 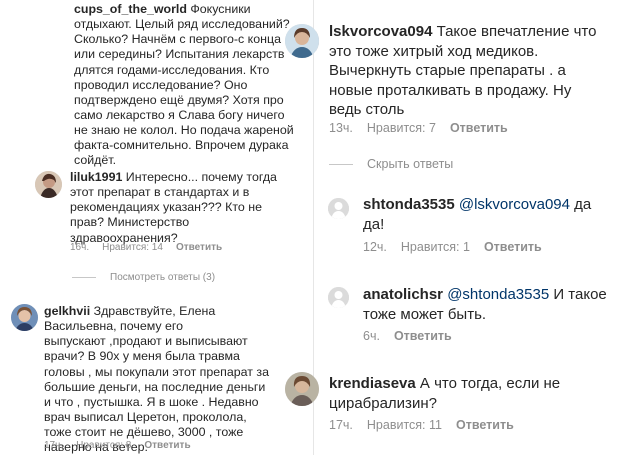 What do you see at coordinates (341, 128) in the screenshot?
I see `comment-time: 13ч.` at bounding box center [341, 128].